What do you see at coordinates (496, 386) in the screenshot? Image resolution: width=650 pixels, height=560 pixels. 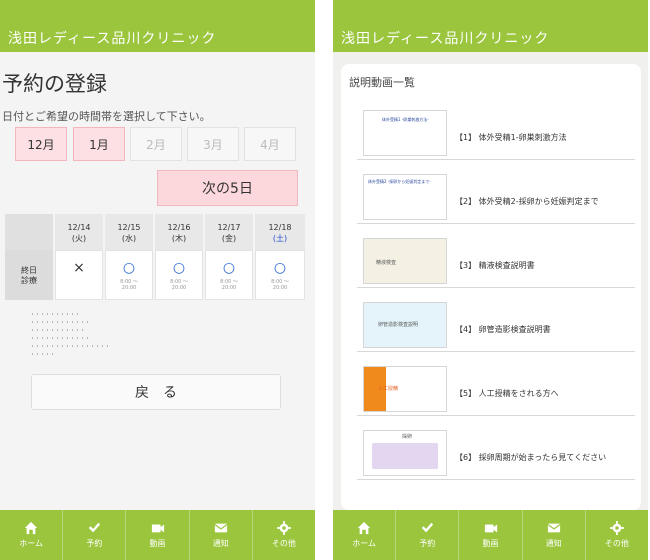 I see `video-item: 人工授精 【5】 人工授精をされる方へ` at bounding box center [496, 386].